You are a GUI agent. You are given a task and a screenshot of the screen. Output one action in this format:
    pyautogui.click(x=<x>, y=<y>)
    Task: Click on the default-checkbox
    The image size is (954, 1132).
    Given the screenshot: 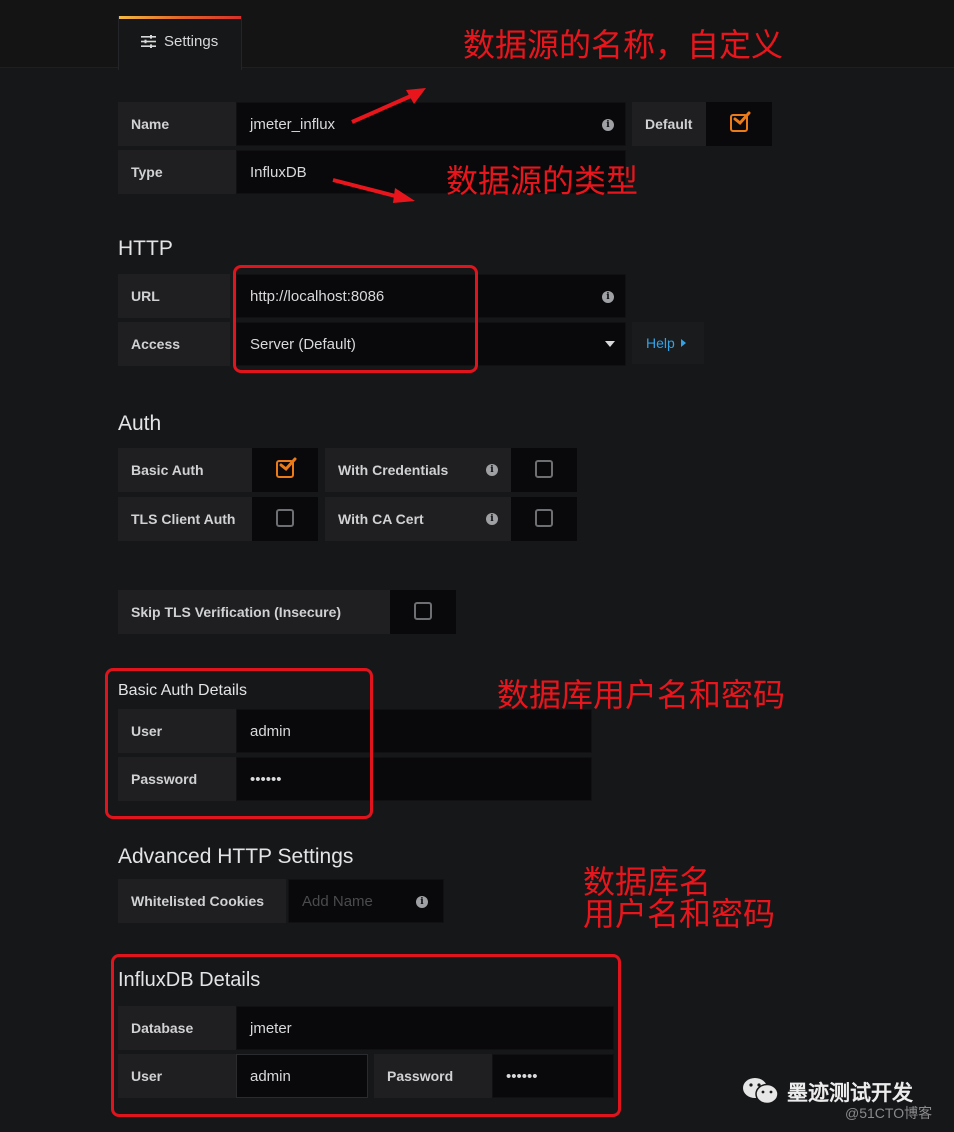 What is the action you would take?
    pyautogui.click(x=740, y=121)
    